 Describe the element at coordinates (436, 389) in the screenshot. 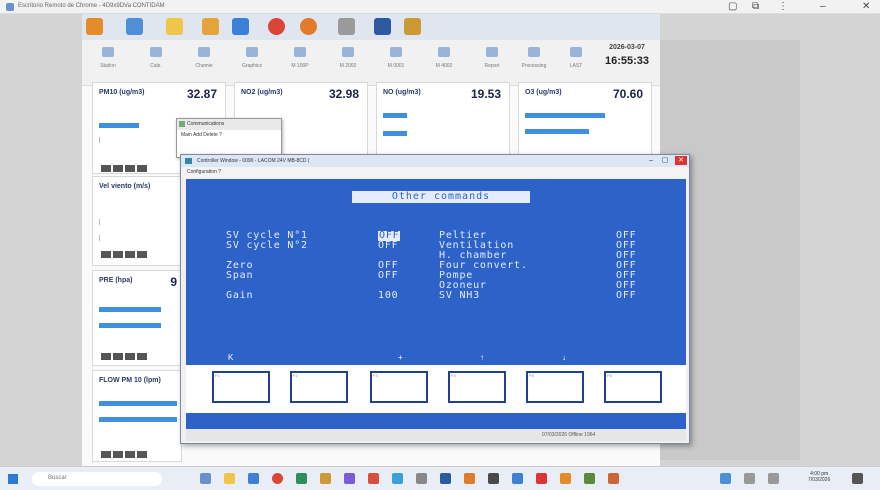

I see `function-key-panel: F1 F2 F3 F4 F5 F6` at that location.